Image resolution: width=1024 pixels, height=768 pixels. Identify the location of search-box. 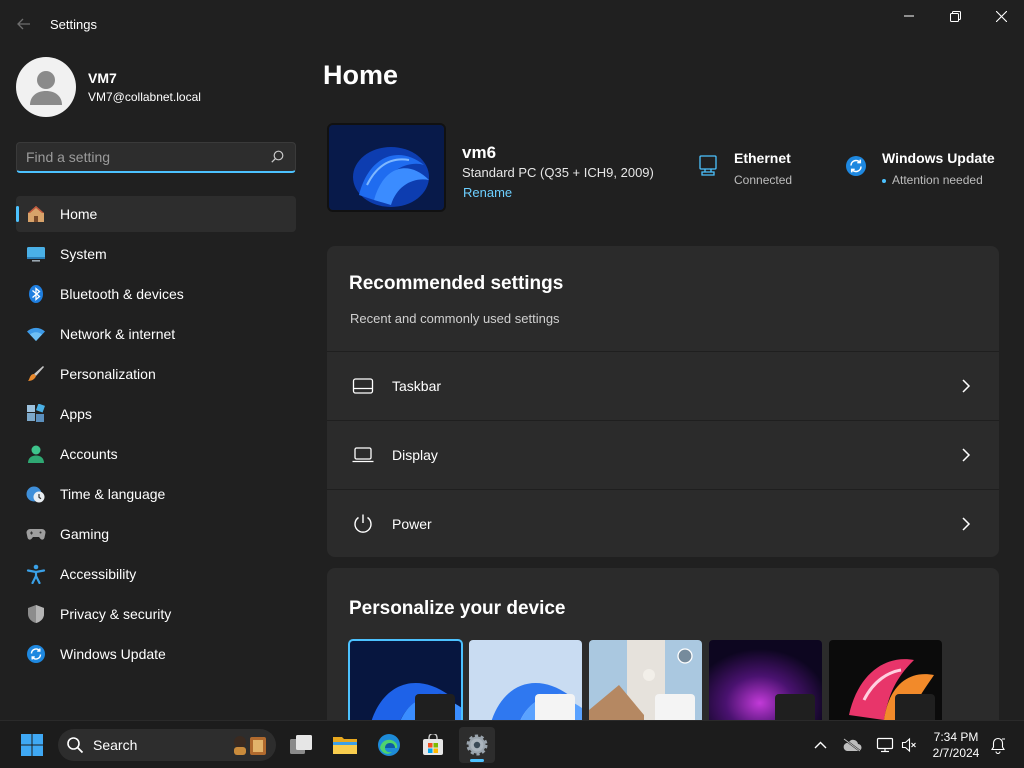
(156, 157).